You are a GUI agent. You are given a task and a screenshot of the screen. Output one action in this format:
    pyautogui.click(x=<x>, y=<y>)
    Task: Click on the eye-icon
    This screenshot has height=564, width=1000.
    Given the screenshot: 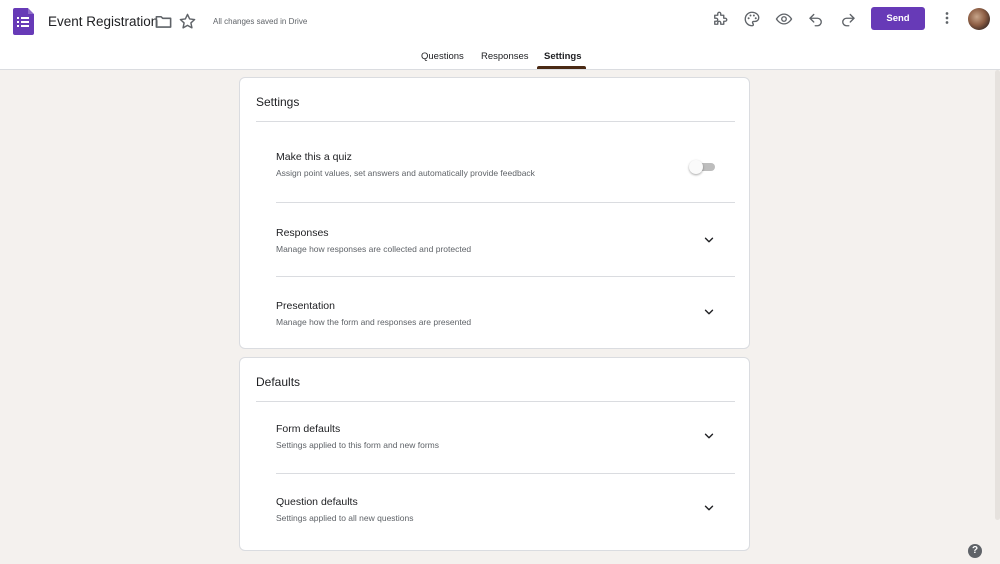 What is the action you would take?
    pyautogui.click(x=784, y=19)
    